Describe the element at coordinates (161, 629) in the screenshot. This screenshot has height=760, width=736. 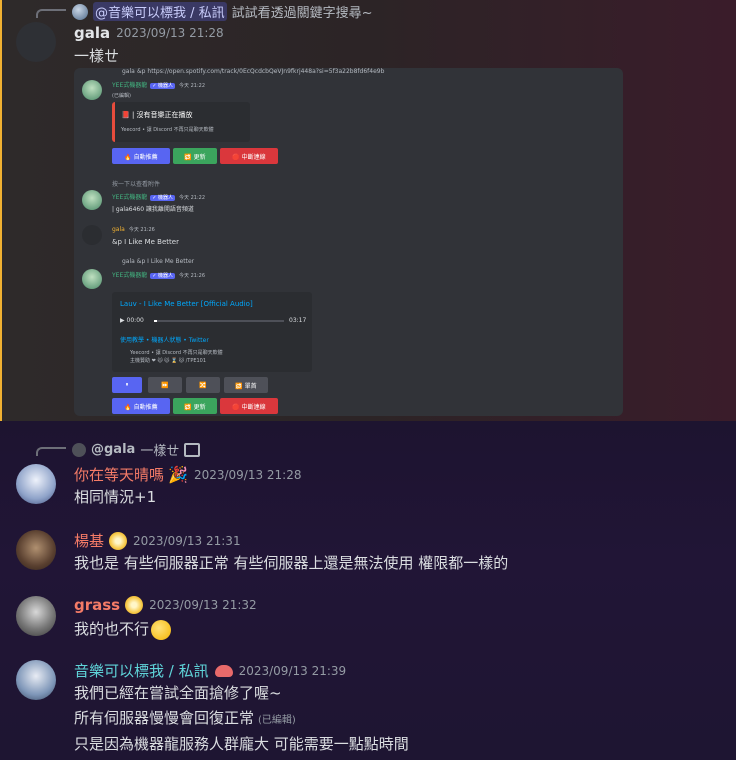
I see `face-emoji-icon` at that location.